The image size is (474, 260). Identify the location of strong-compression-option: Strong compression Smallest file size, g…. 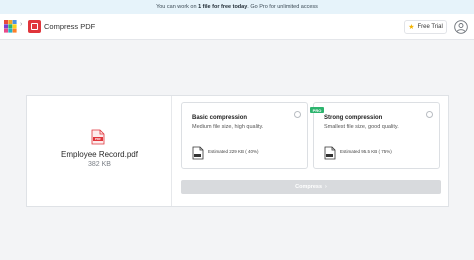
(376, 135).